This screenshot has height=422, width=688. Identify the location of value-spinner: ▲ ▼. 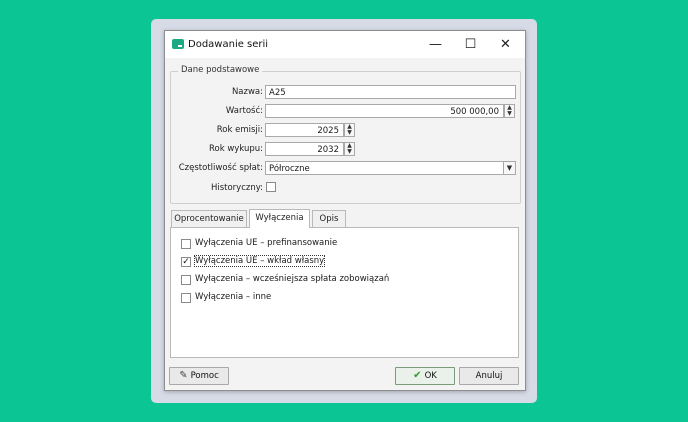
(509, 111).